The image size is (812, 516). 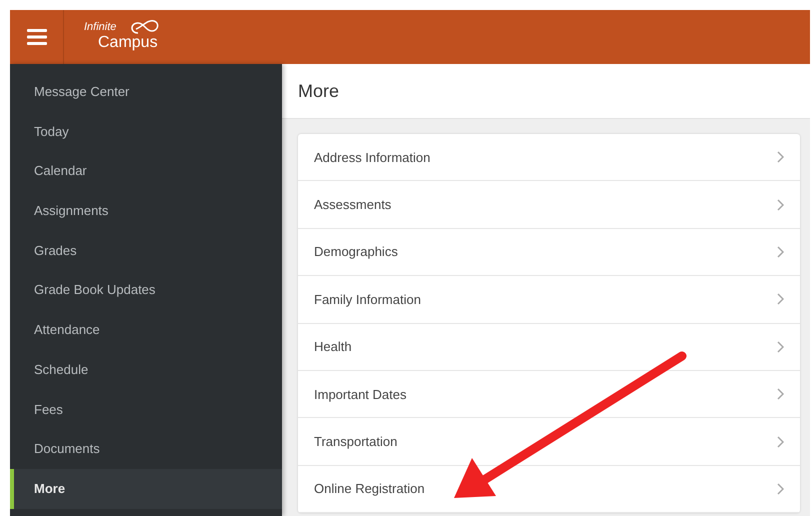 I want to click on list-item: Demographics, so click(x=549, y=252).